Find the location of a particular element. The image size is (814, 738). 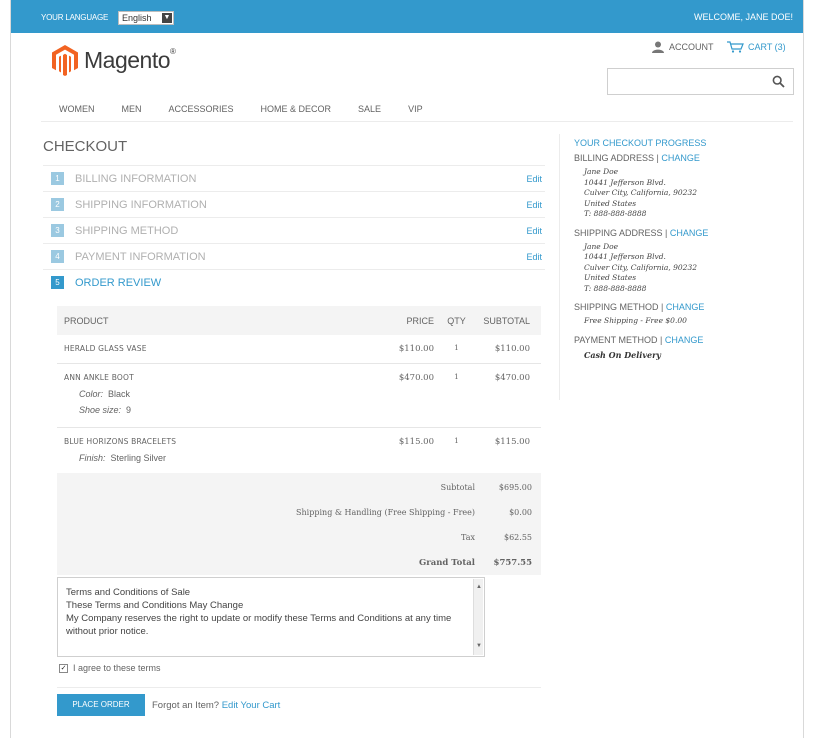

step-shipping-method: 3 SHIPPING METHOD Edit is located at coordinates (294, 230).